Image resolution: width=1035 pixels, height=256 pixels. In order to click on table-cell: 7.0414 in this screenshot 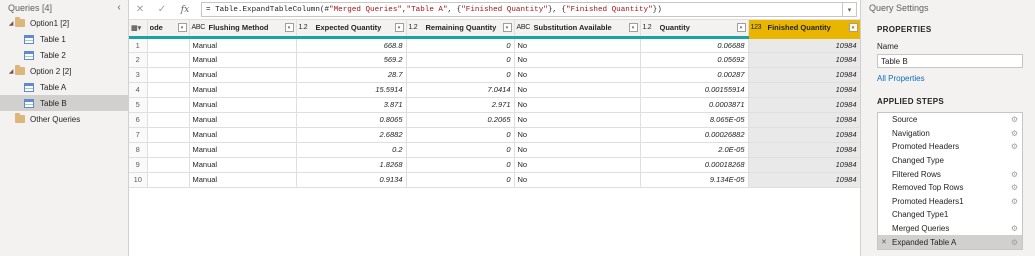, I will do `click(460, 90)`.